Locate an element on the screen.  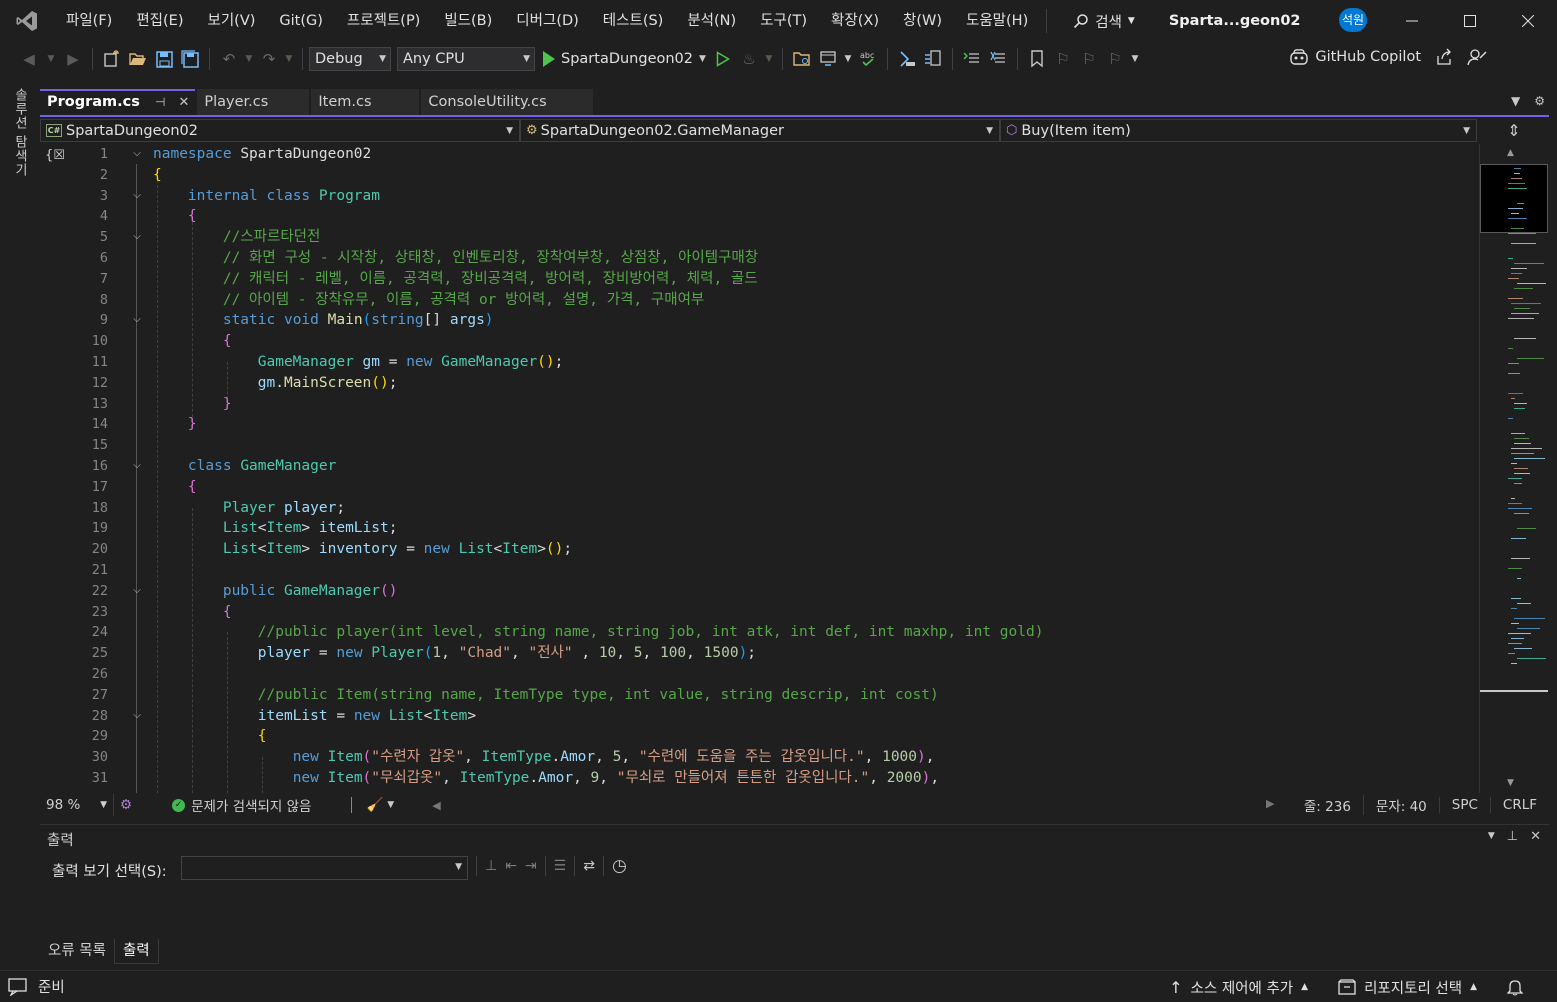
scroll-right-icon: ▶ is located at coordinates (1270, 803).